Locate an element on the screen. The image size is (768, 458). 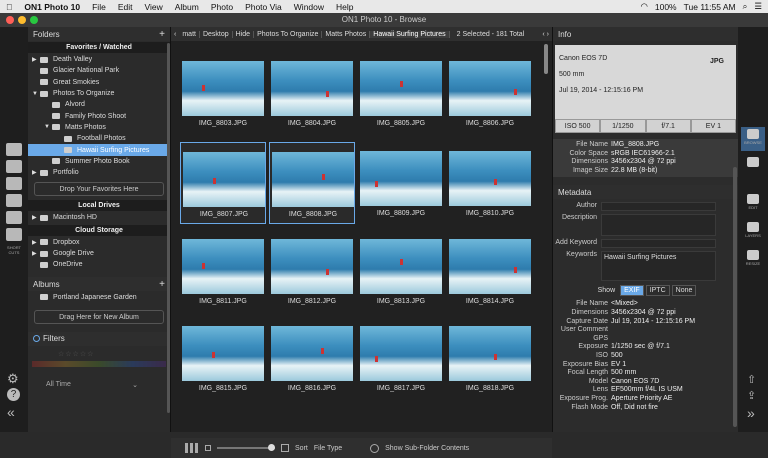
drive-icon is located at coordinates (14, 200).